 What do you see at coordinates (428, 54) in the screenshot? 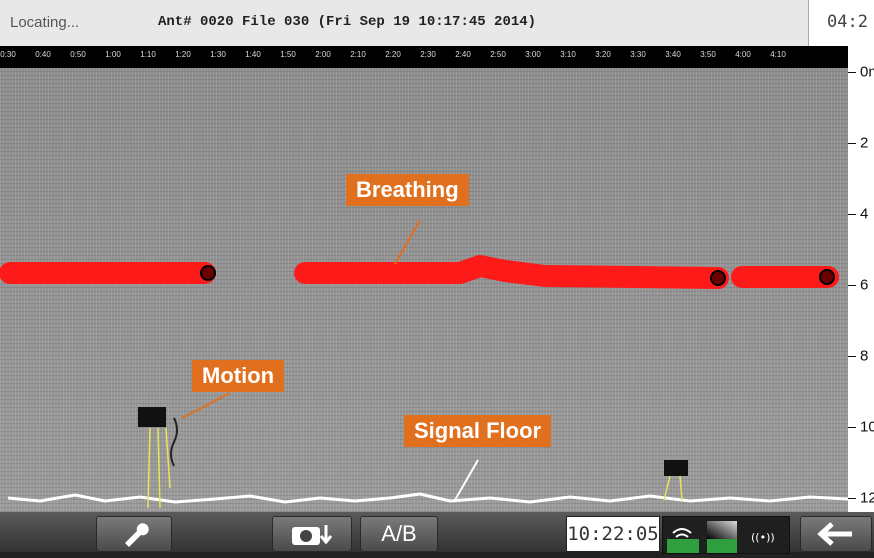
I see `time-tick: 2:30` at bounding box center [428, 54].